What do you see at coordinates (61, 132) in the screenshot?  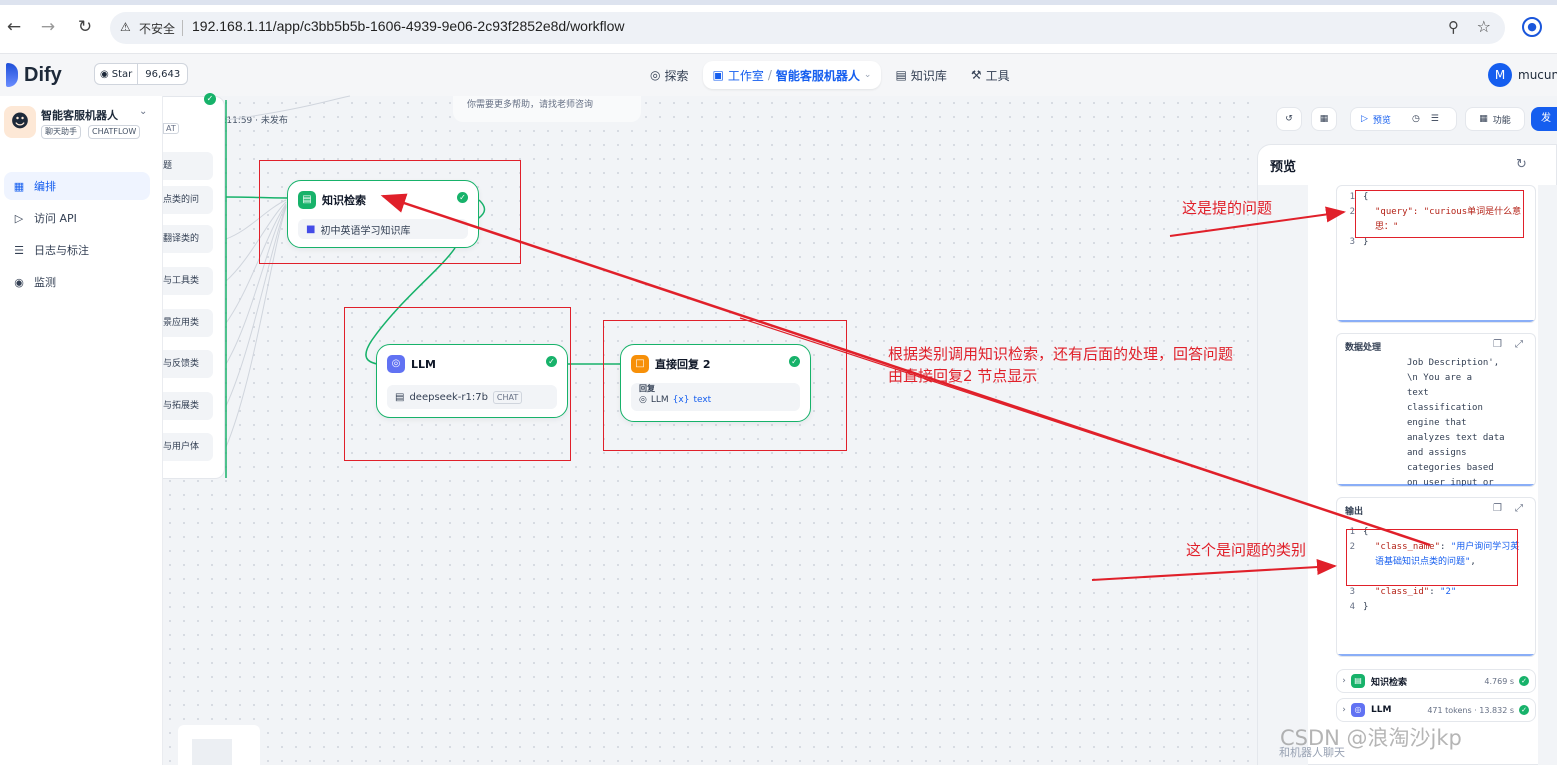 I see `app-type-tag: 聊天助手` at bounding box center [61, 132].